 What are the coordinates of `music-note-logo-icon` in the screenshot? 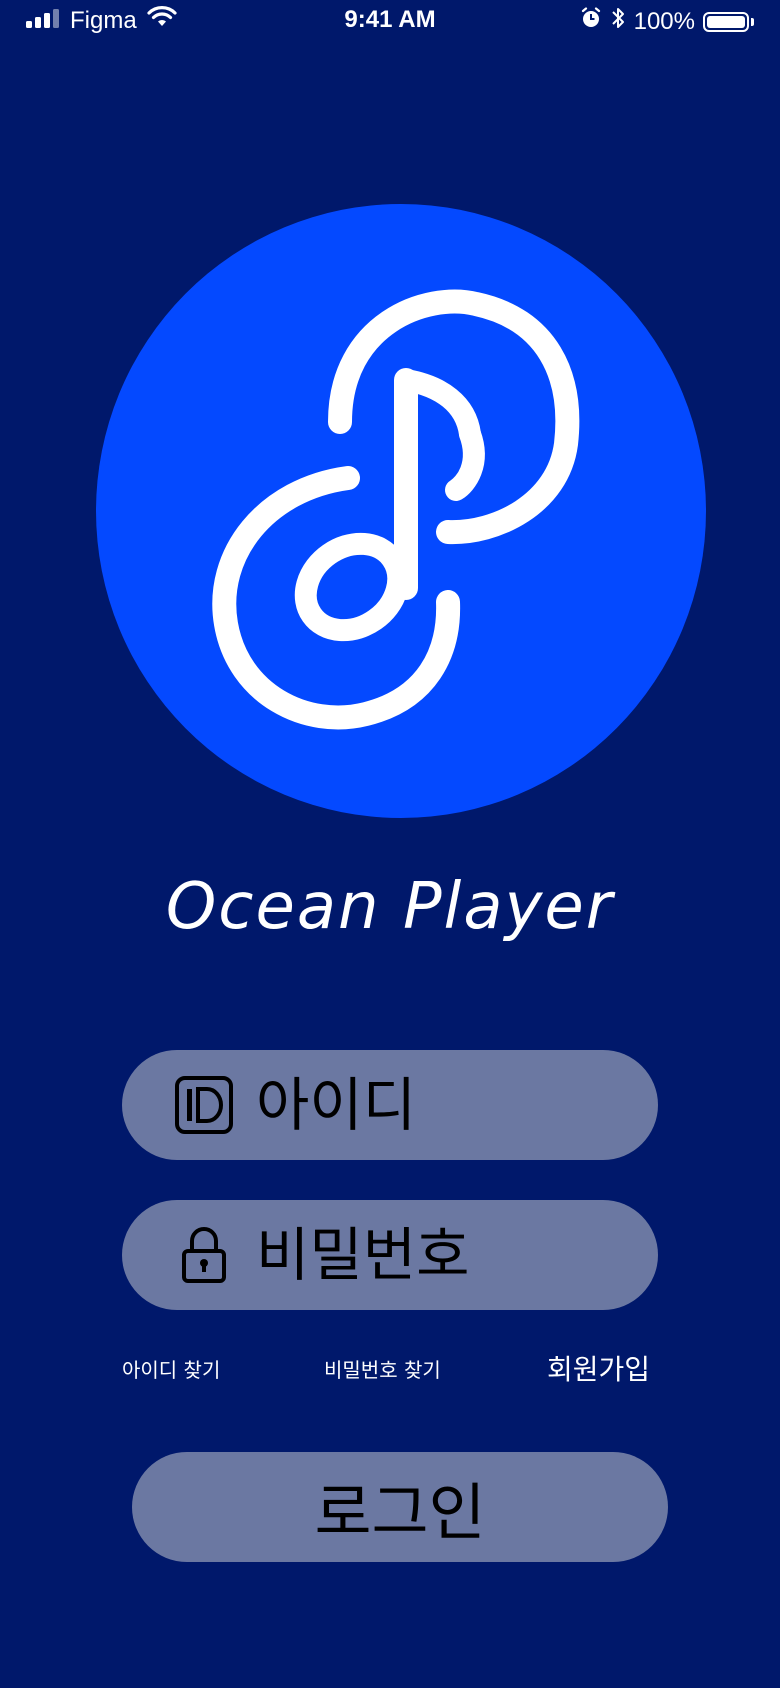 It's located at (396, 509).